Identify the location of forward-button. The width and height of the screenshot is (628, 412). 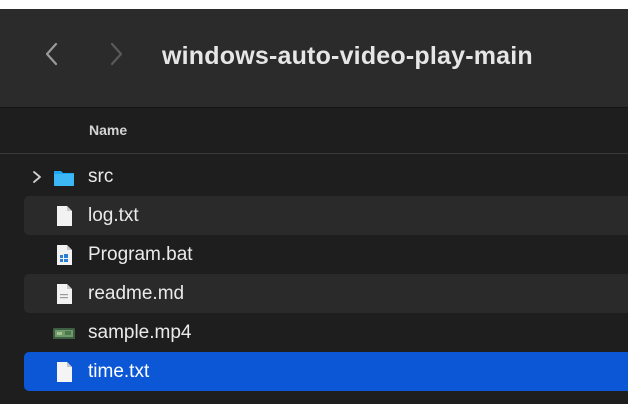
(116, 54).